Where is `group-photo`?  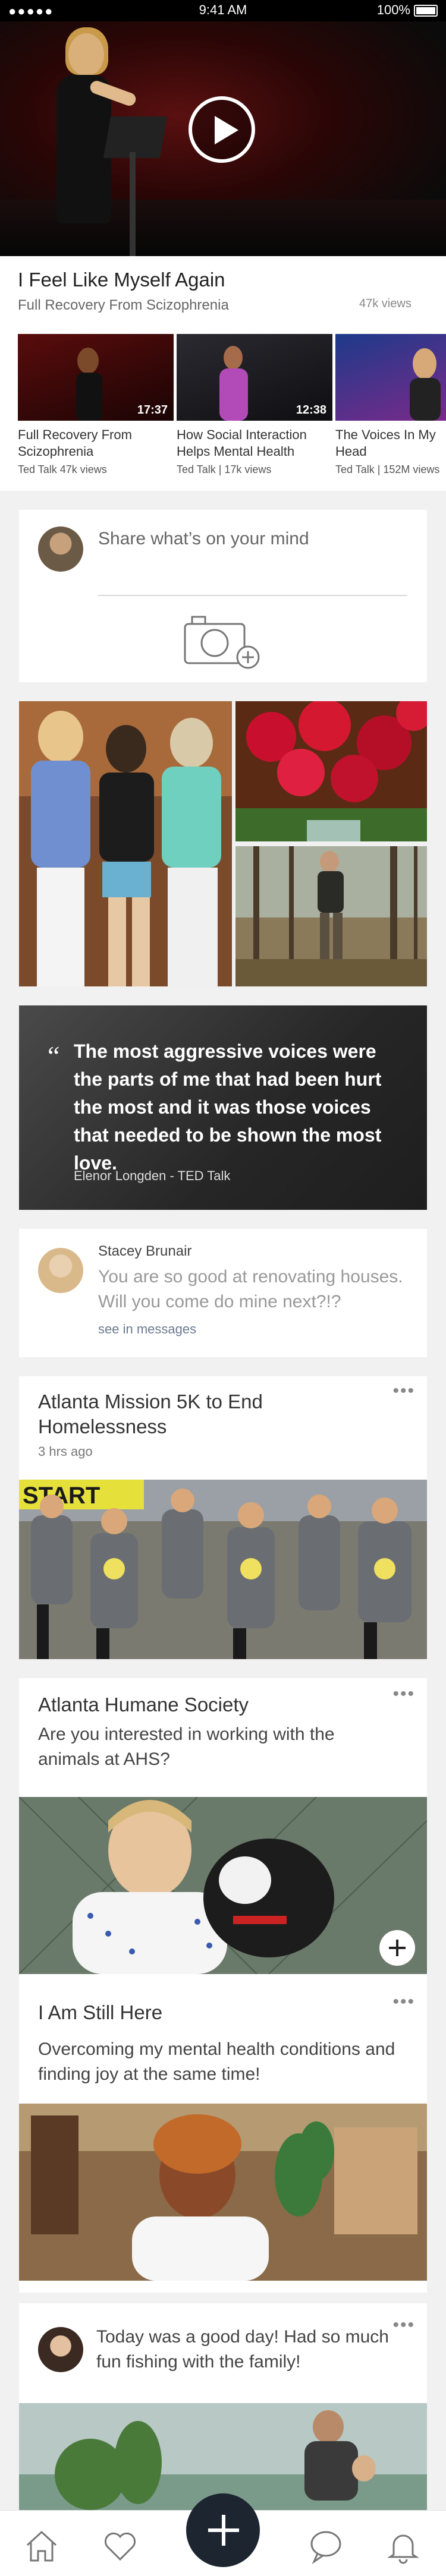 group-photo is located at coordinates (125, 843).